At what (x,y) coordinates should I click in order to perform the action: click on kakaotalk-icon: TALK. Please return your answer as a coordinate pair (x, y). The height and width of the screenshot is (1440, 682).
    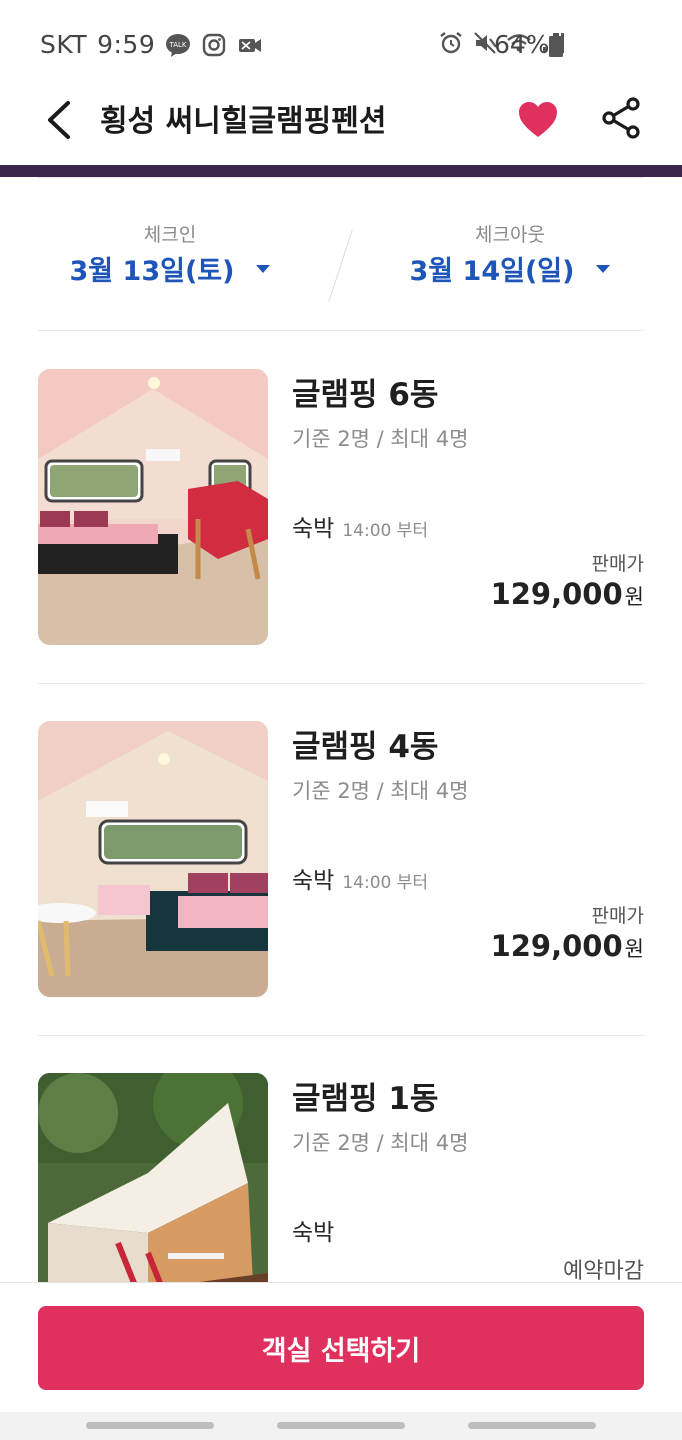
    Looking at the image, I should click on (178, 45).